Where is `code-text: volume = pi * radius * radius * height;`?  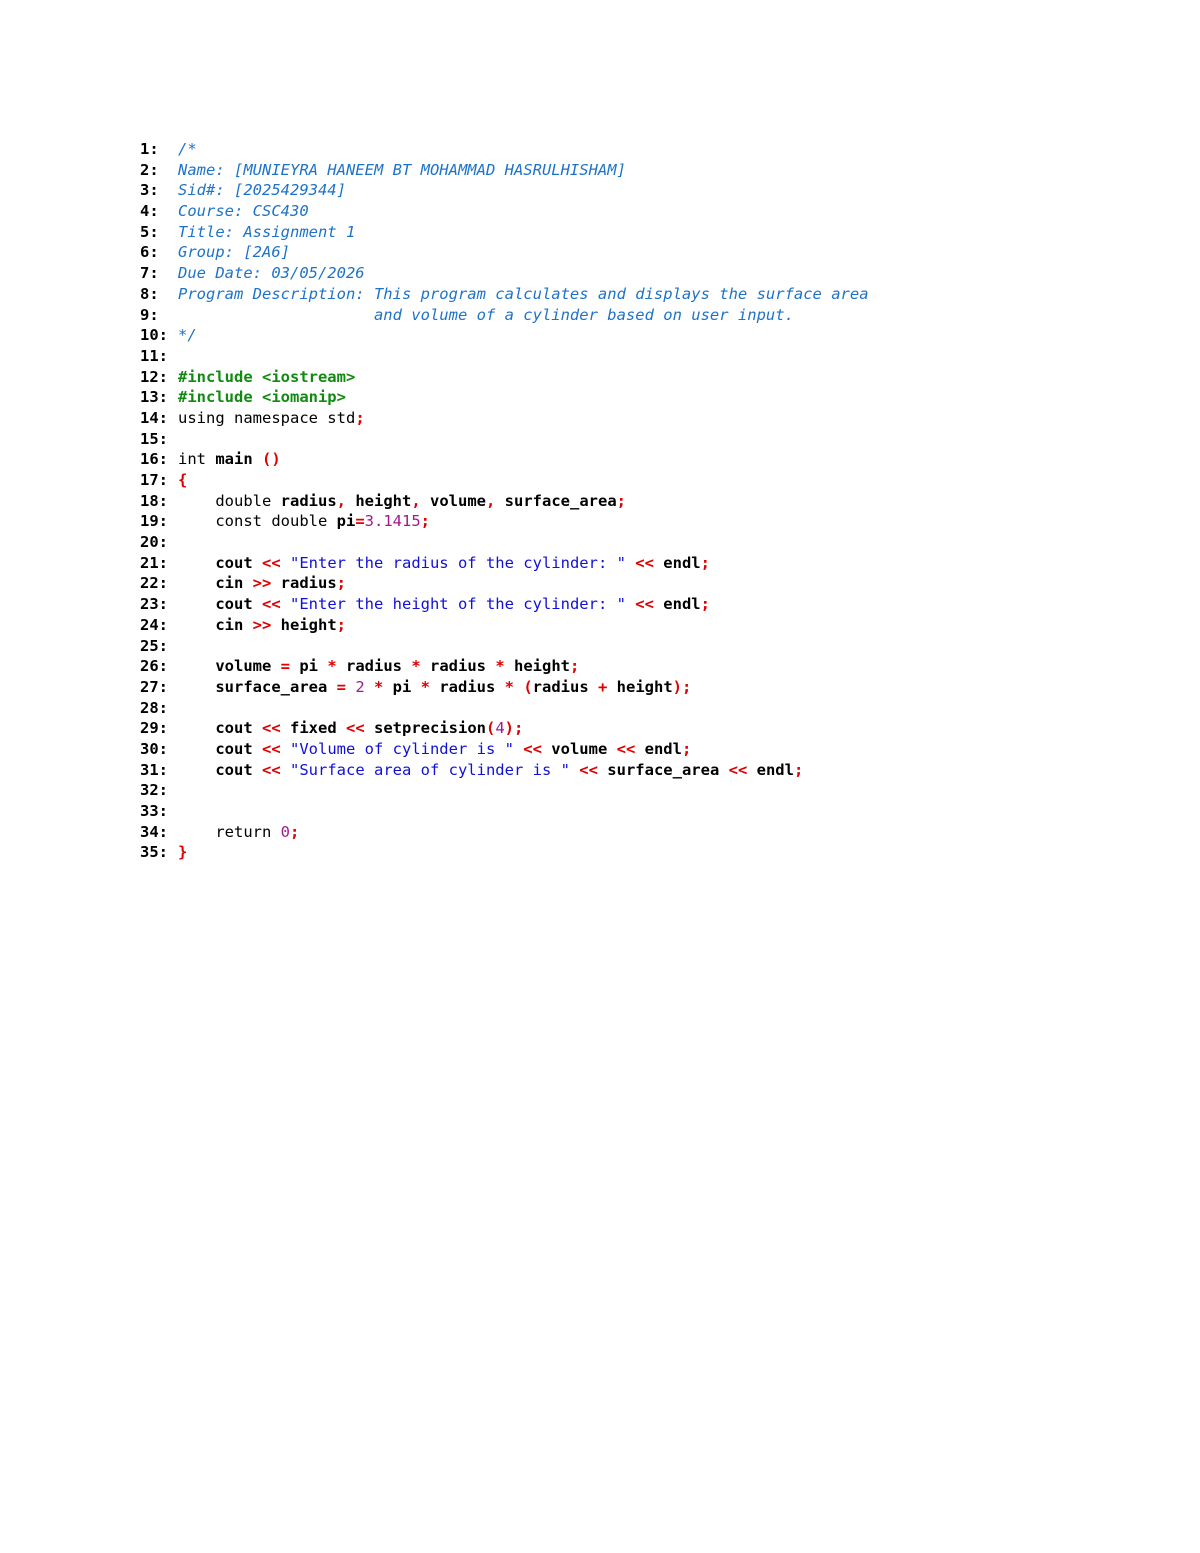
code-text: volume = pi * radius * radius * height; is located at coordinates (378, 666).